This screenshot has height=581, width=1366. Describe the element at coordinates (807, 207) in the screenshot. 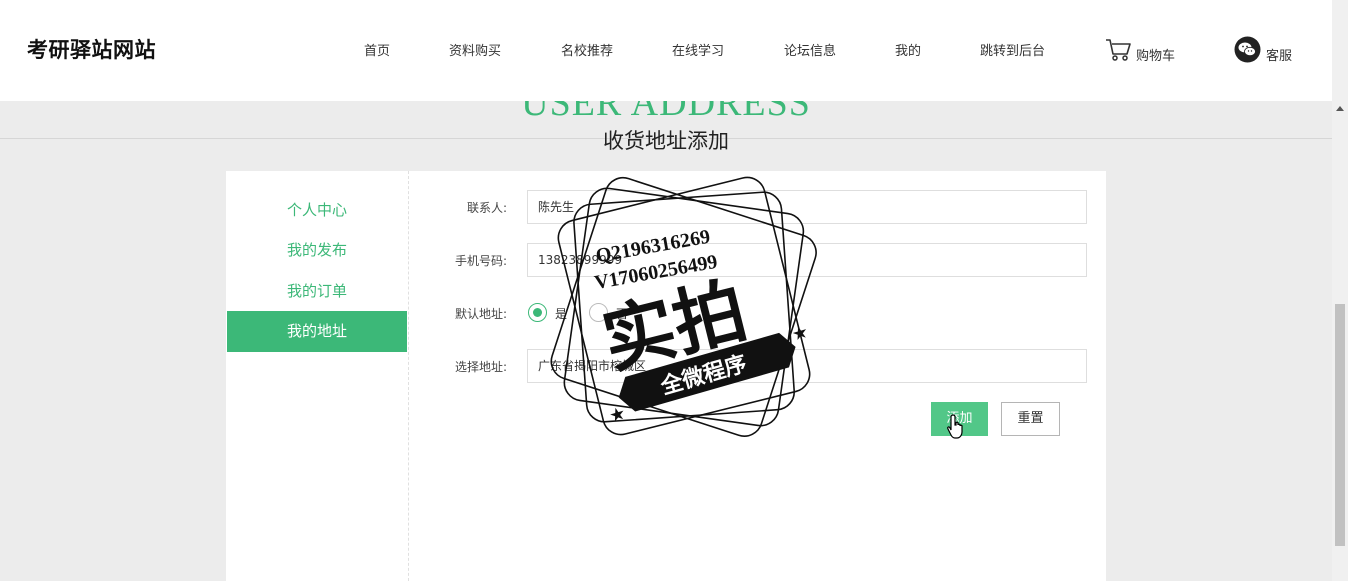

I see `contact-input: 陈先生` at that location.